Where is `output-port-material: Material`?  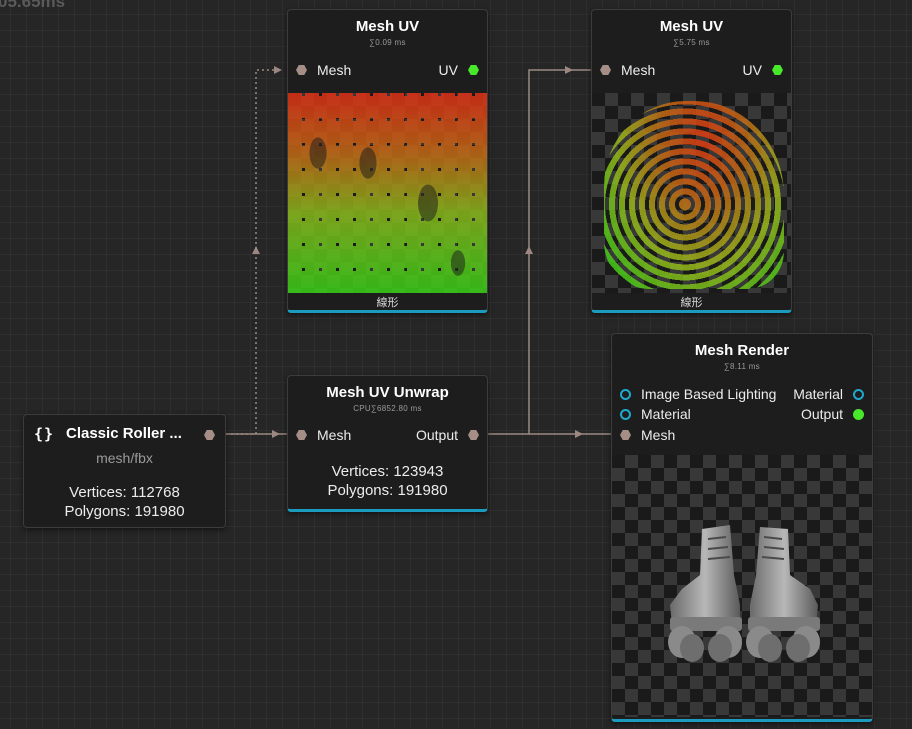 output-port-material: Material is located at coordinates (828, 394).